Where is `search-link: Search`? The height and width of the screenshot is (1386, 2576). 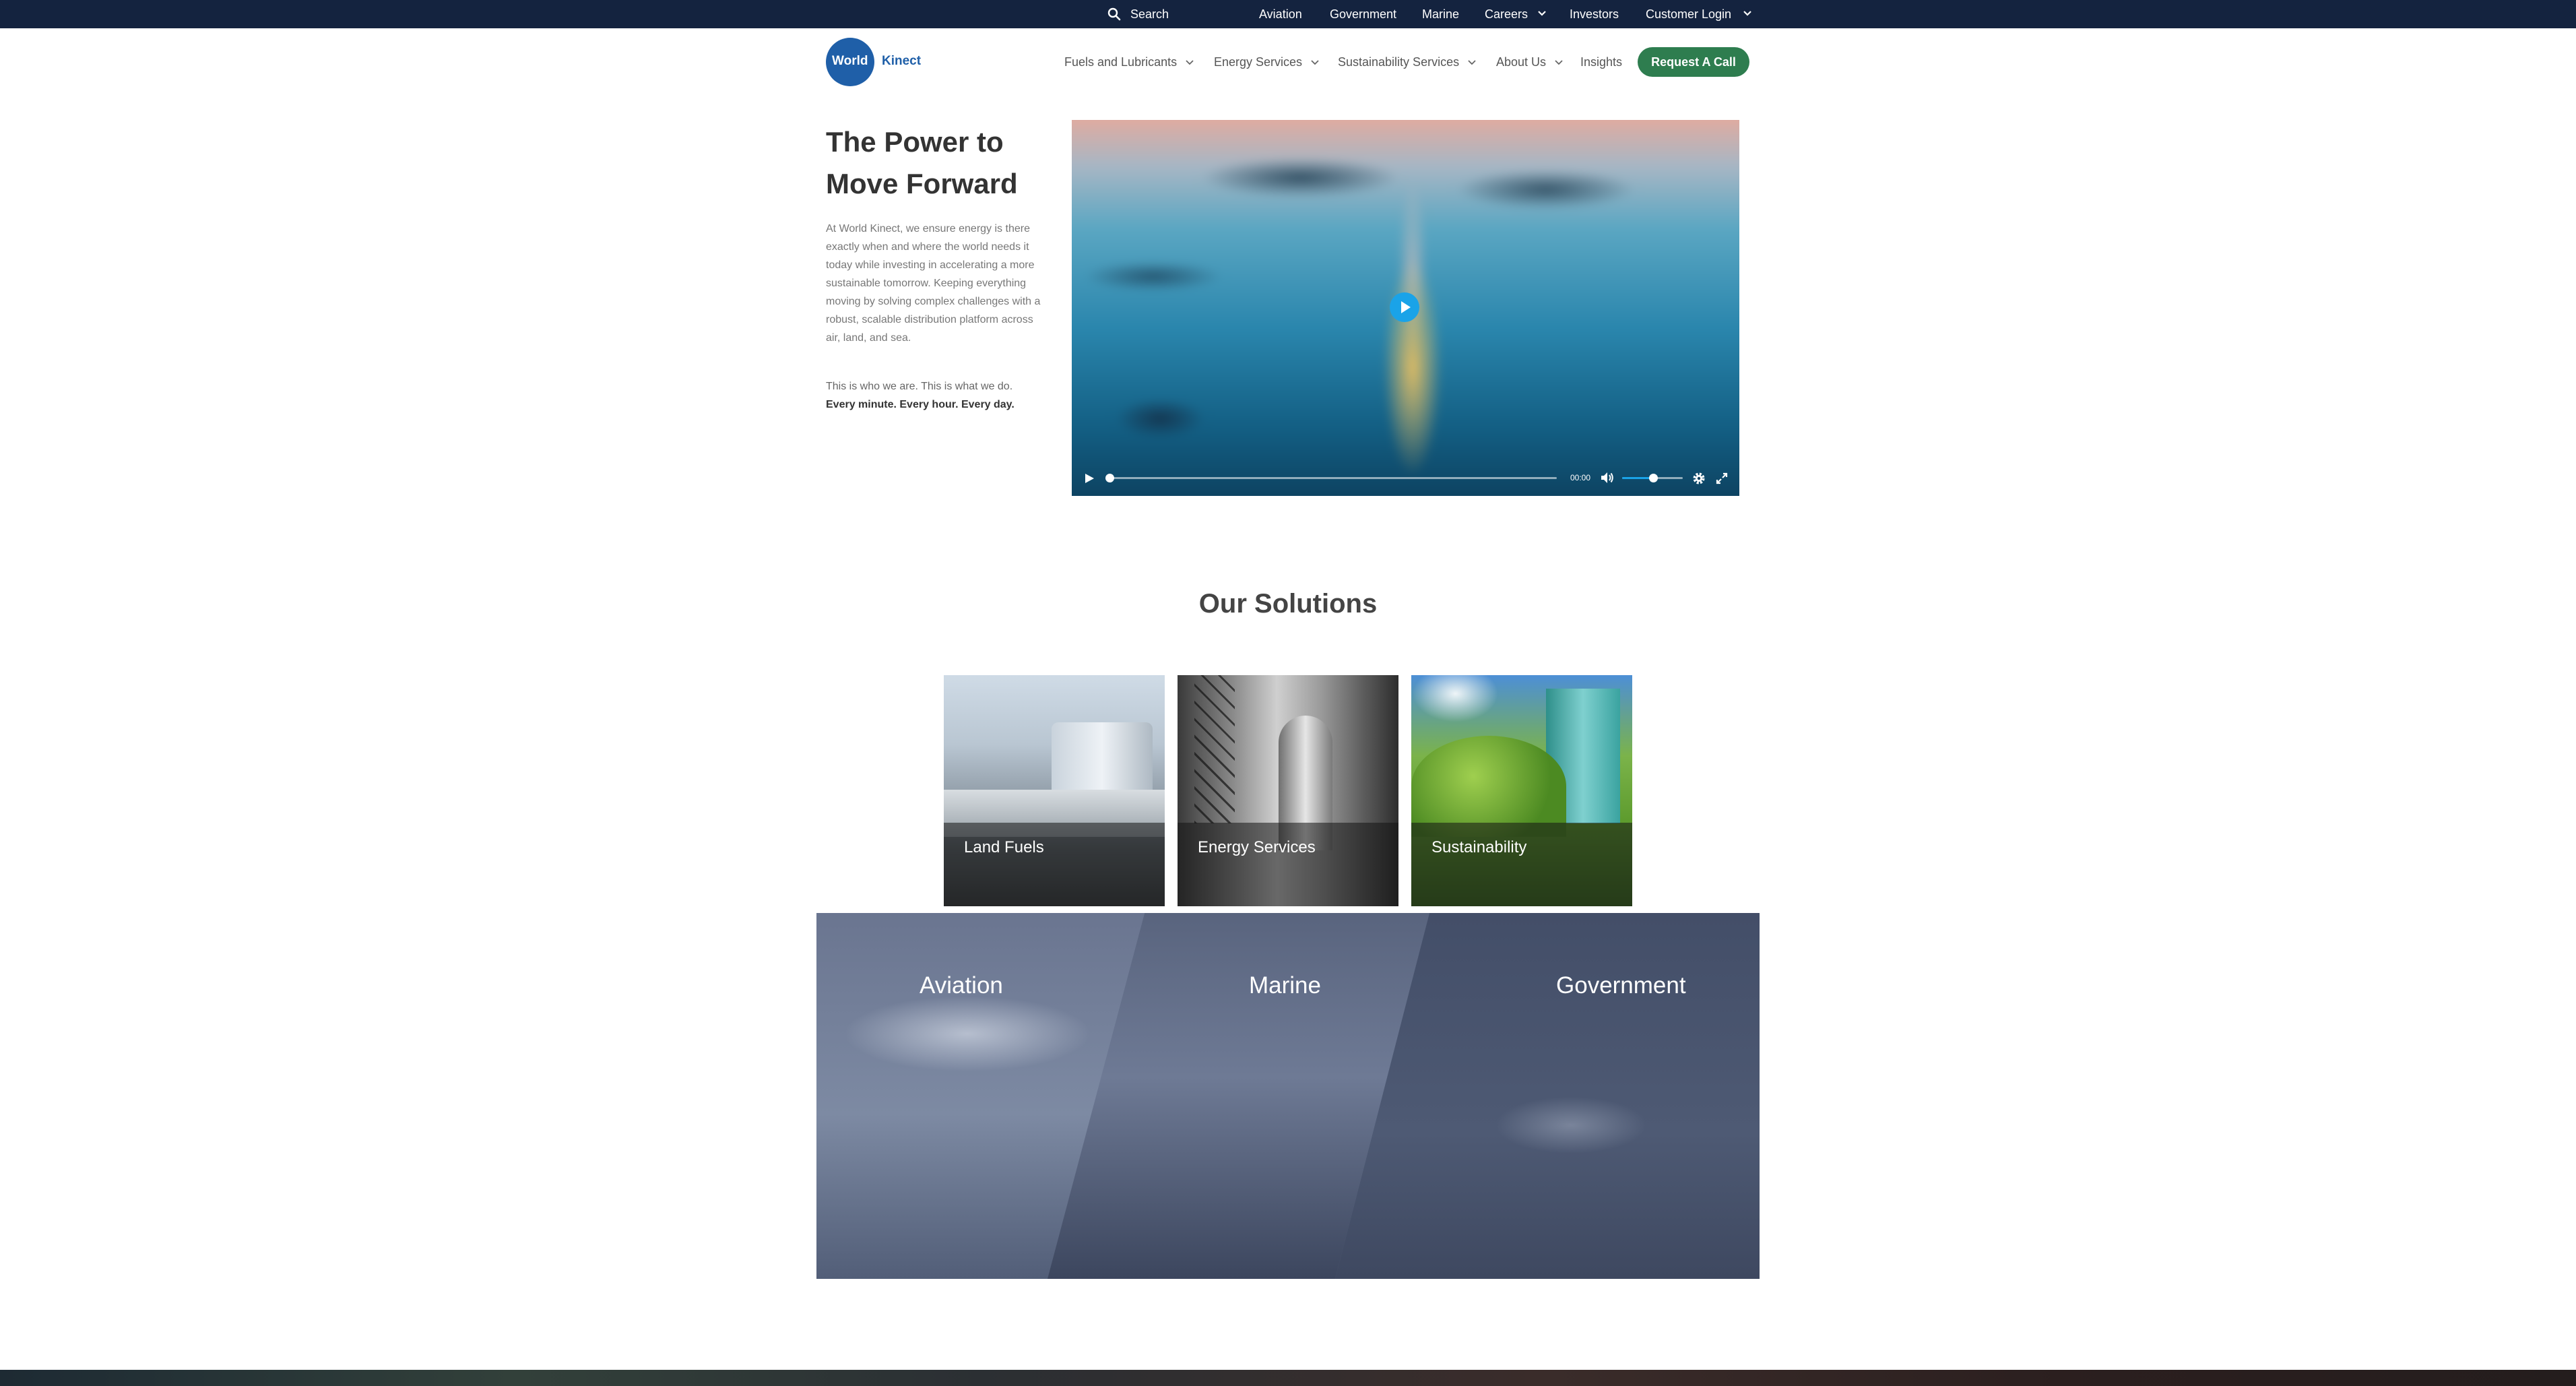 search-link: Search is located at coordinates (1138, 14).